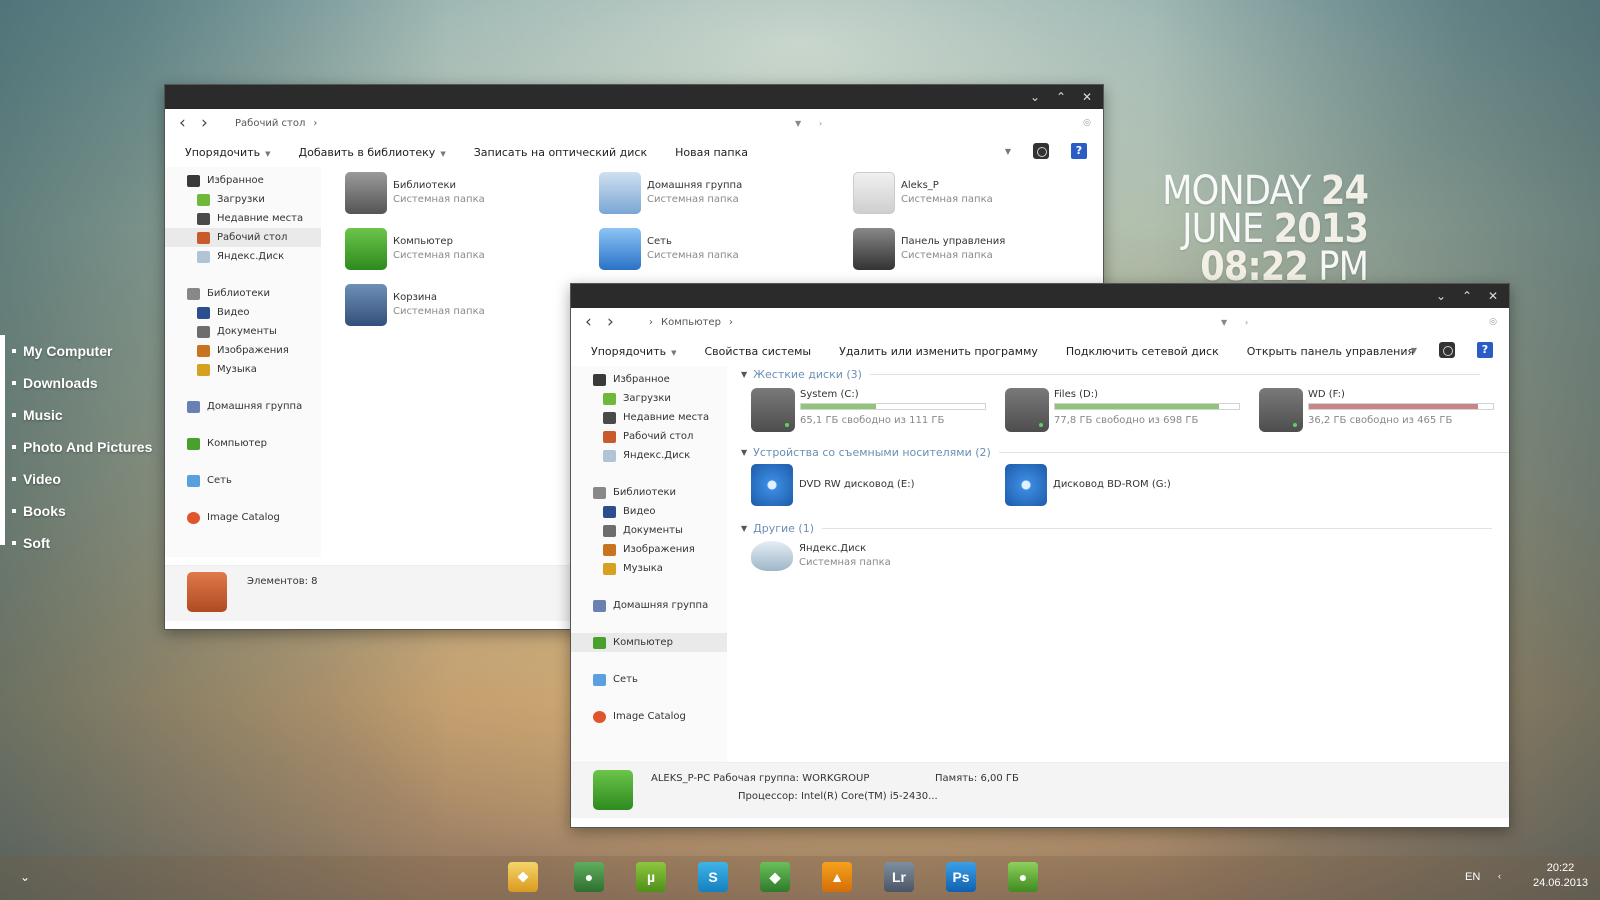 The width and height of the screenshot is (1600, 900). Describe the element at coordinates (634, 123) in the screenshot. I see `address-bar: ‹ › Рабочий стол › ▼ › ◎` at that location.